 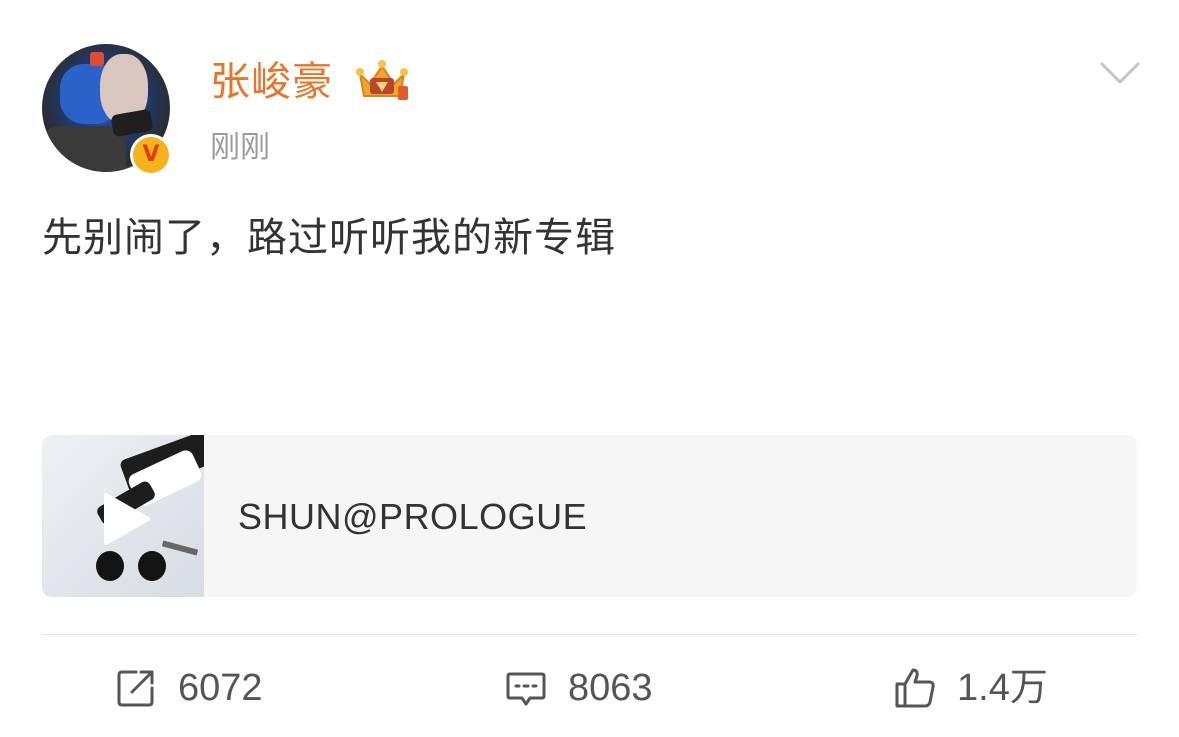 I want to click on like-button: 1.4万, so click(x=970, y=688).